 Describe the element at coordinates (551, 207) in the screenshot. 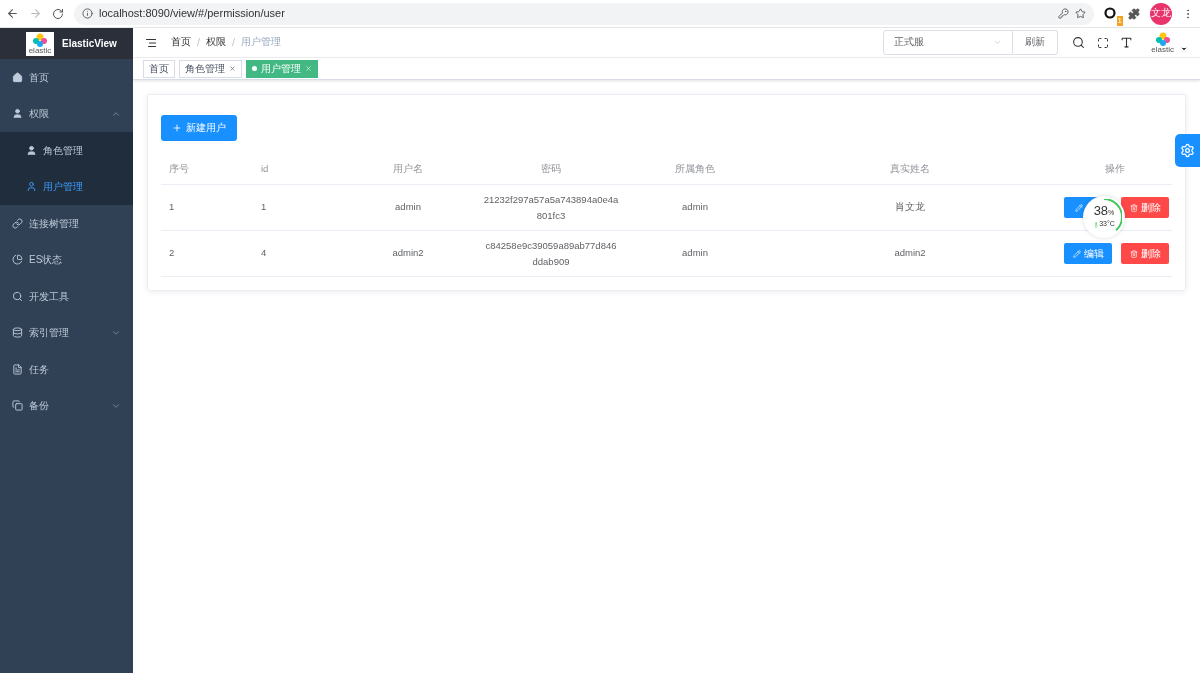

I see `table-cell-text: 21232f297a57a5a743894a0e4a801fc3` at that location.